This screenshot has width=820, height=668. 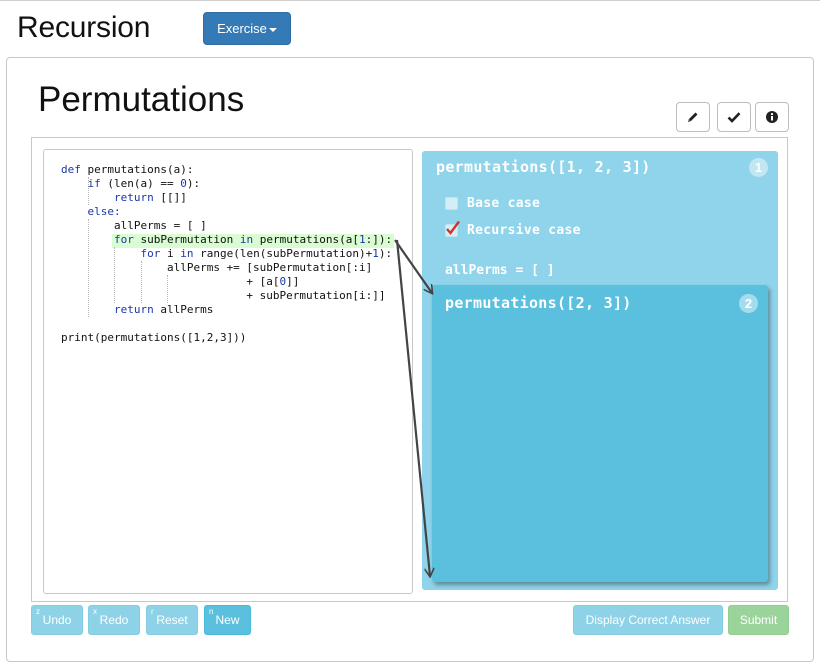 What do you see at coordinates (379, 239) in the screenshot?
I see `code-token: :]):` at bounding box center [379, 239].